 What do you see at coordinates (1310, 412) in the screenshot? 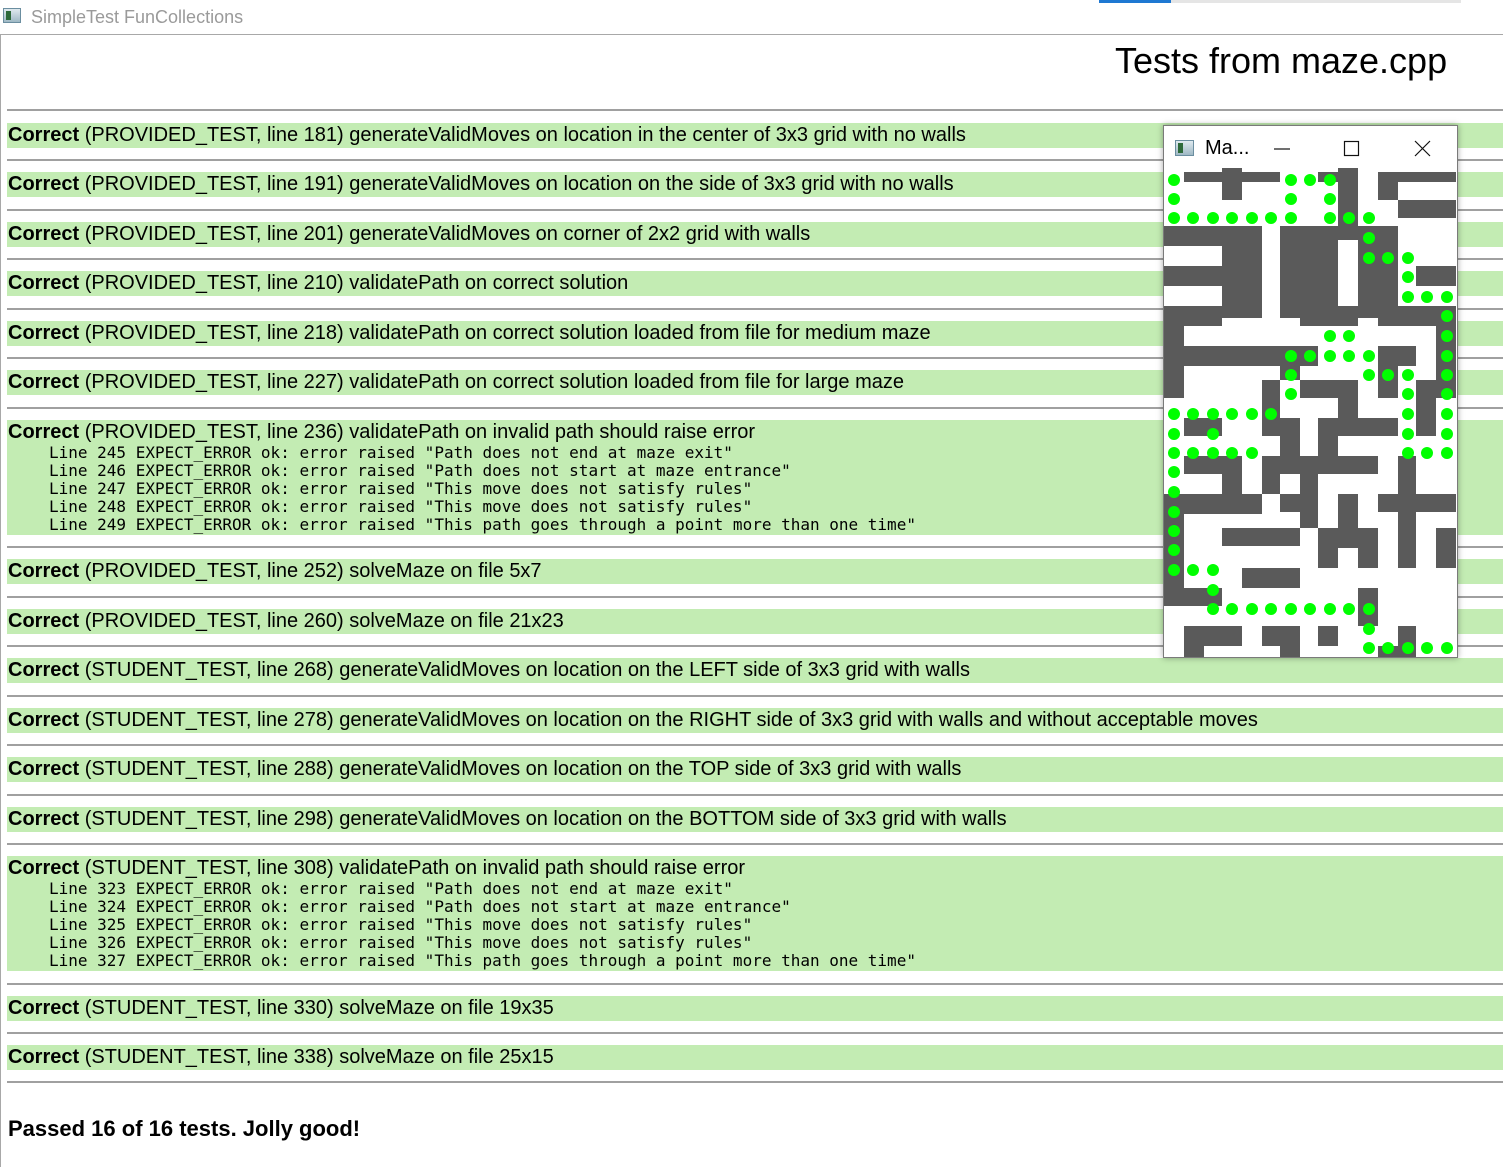
I see `maze-grid` at bounding box center [1310, 412].